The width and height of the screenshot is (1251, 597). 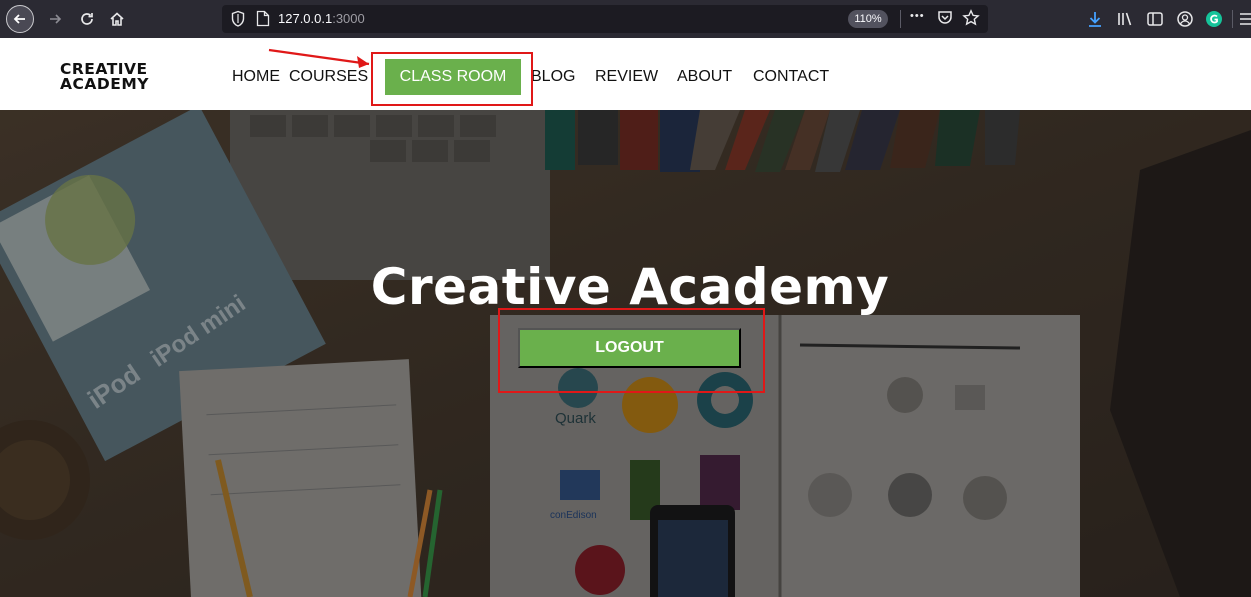 What do you see at coordinates (1244, 19) in the screenshot?
I see `hamburger-menu-icon` at bounding box center [1244, 19].